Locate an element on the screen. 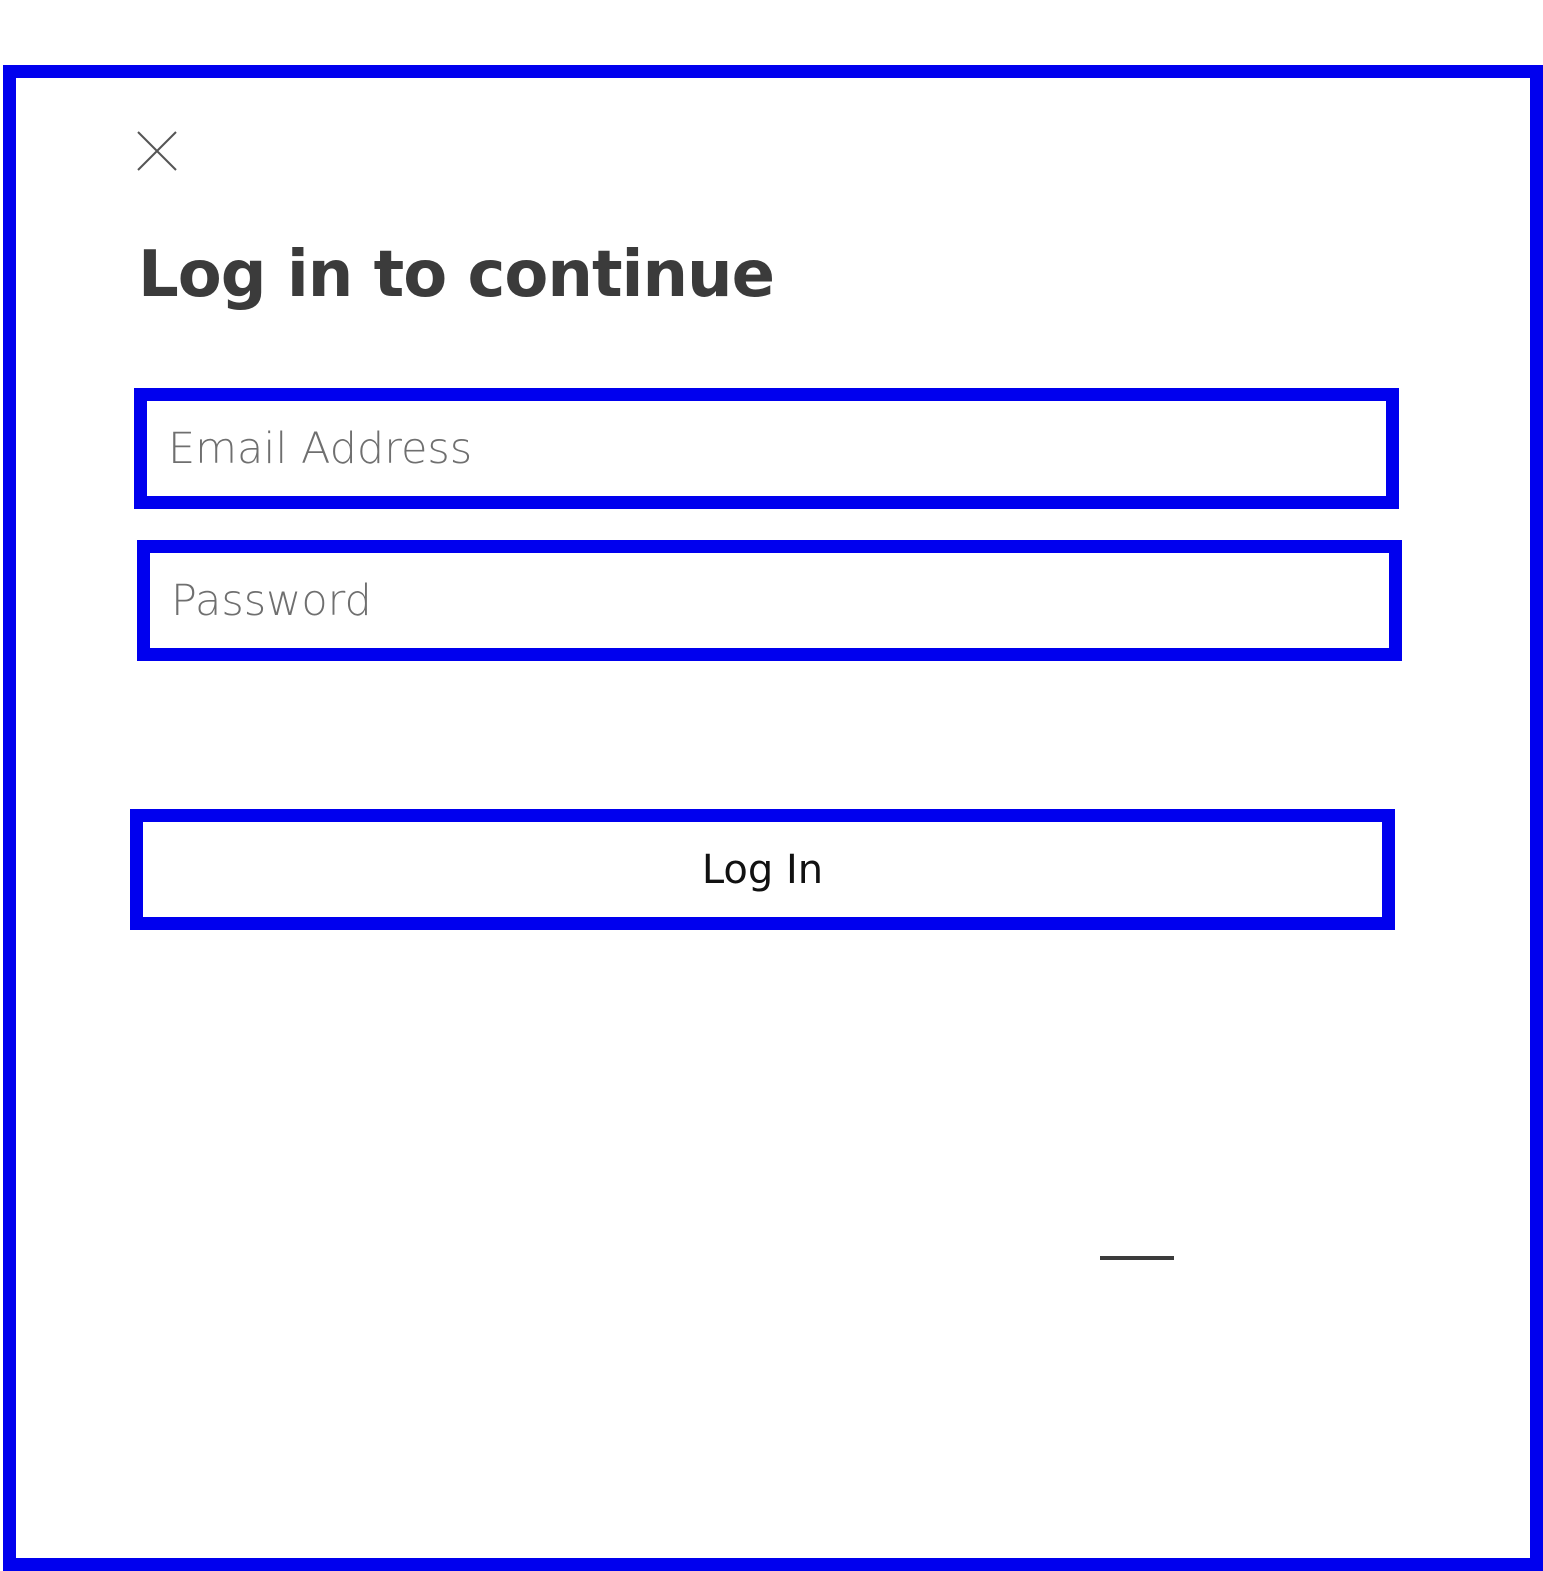 This screenshot has height=1571, width=1543. close-button is located at coordinates (157, 151).